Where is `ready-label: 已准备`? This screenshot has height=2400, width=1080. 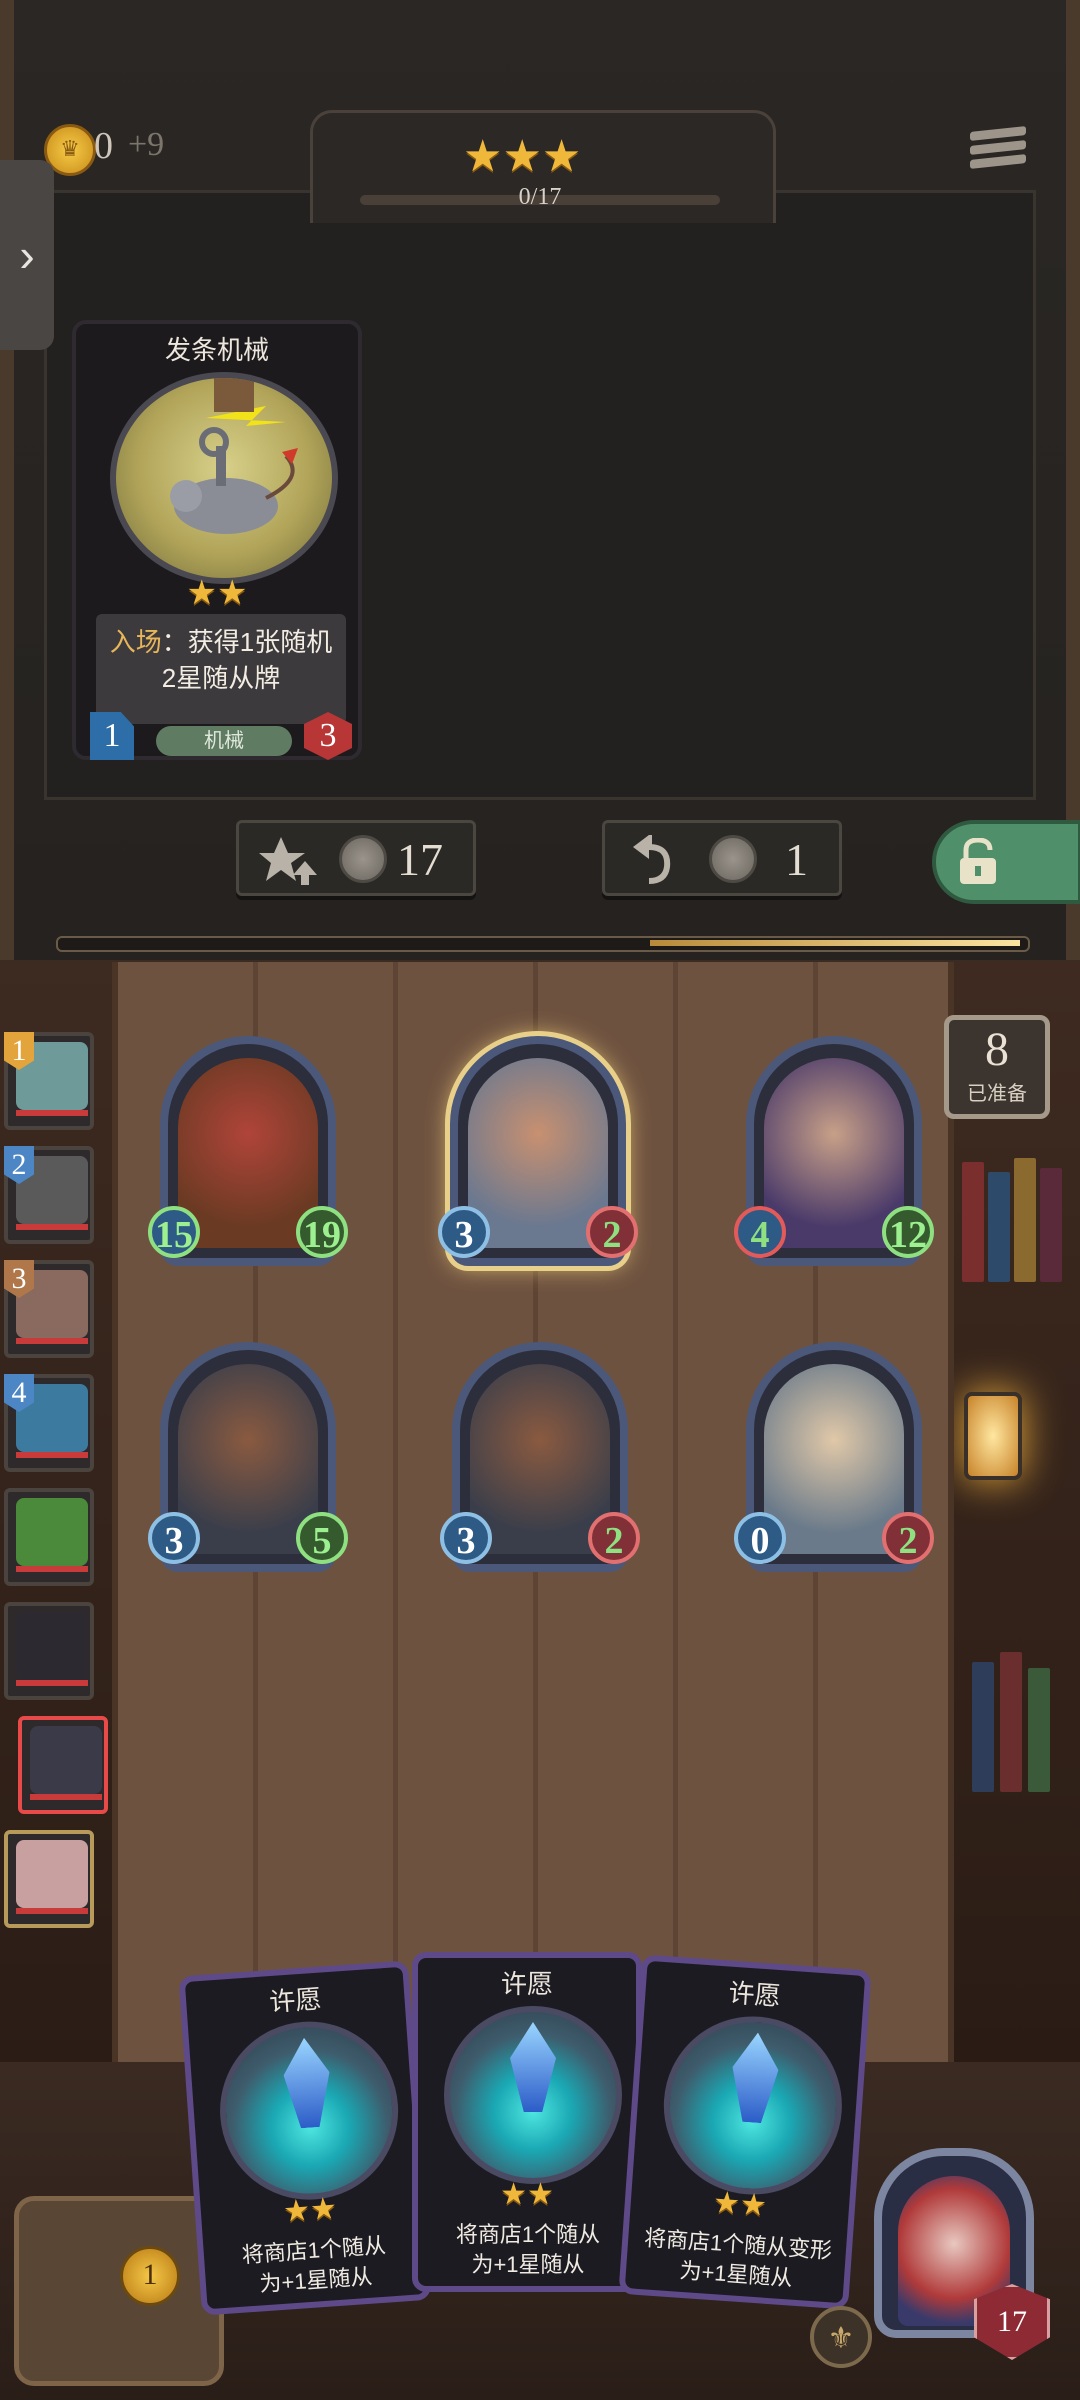 ready-label: 已准备 is located at coordinates (997, 1094).